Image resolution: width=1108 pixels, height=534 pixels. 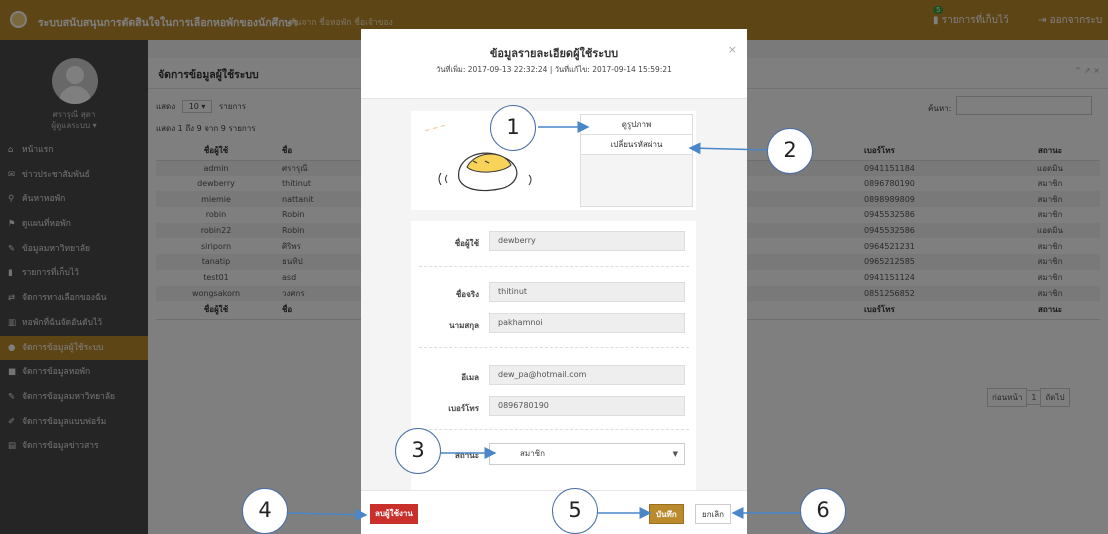 I want to click on firstname-field: thitinut, so click(x=587, y=292).